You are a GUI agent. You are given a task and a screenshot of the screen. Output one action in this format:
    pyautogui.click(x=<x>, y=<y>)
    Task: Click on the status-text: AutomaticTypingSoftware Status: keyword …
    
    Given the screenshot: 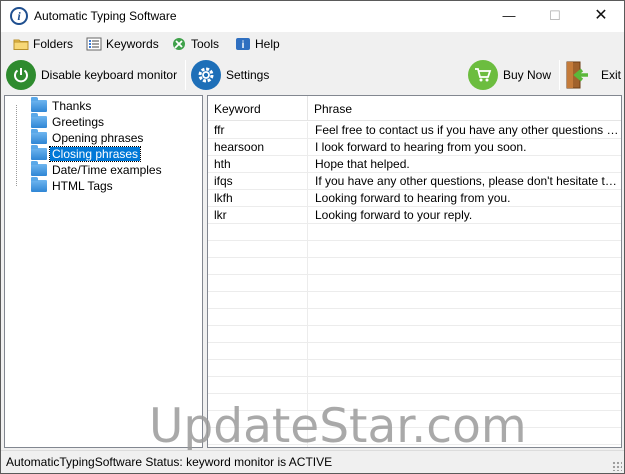 What is the action you would take?
    pyautogui.click(x=169, y=462)
    